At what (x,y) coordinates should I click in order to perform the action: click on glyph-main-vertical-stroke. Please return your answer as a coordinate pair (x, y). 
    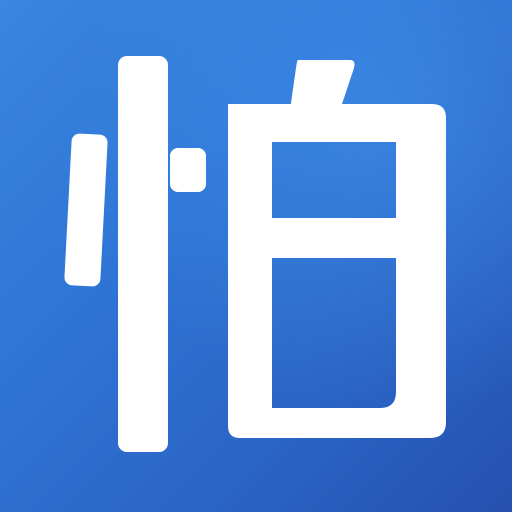
    Looking at the image, I should click on (143, 254).